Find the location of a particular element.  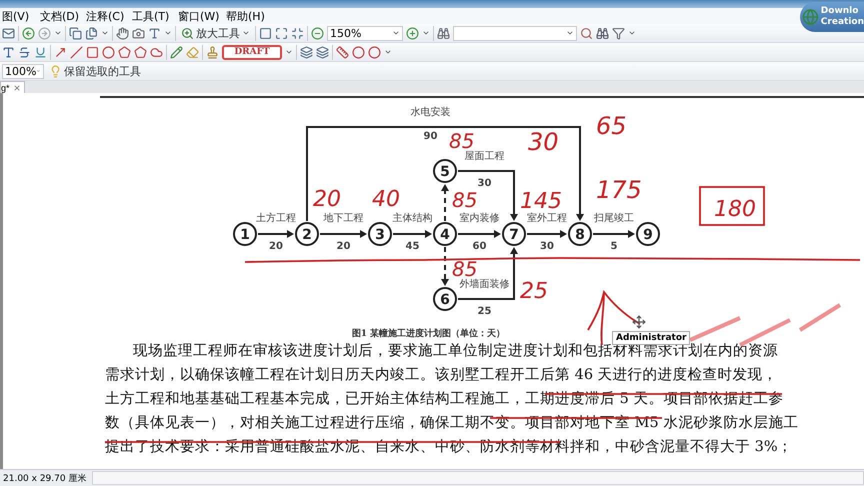

menu-item: 帮助(H) is located at coordinates (250, 16).